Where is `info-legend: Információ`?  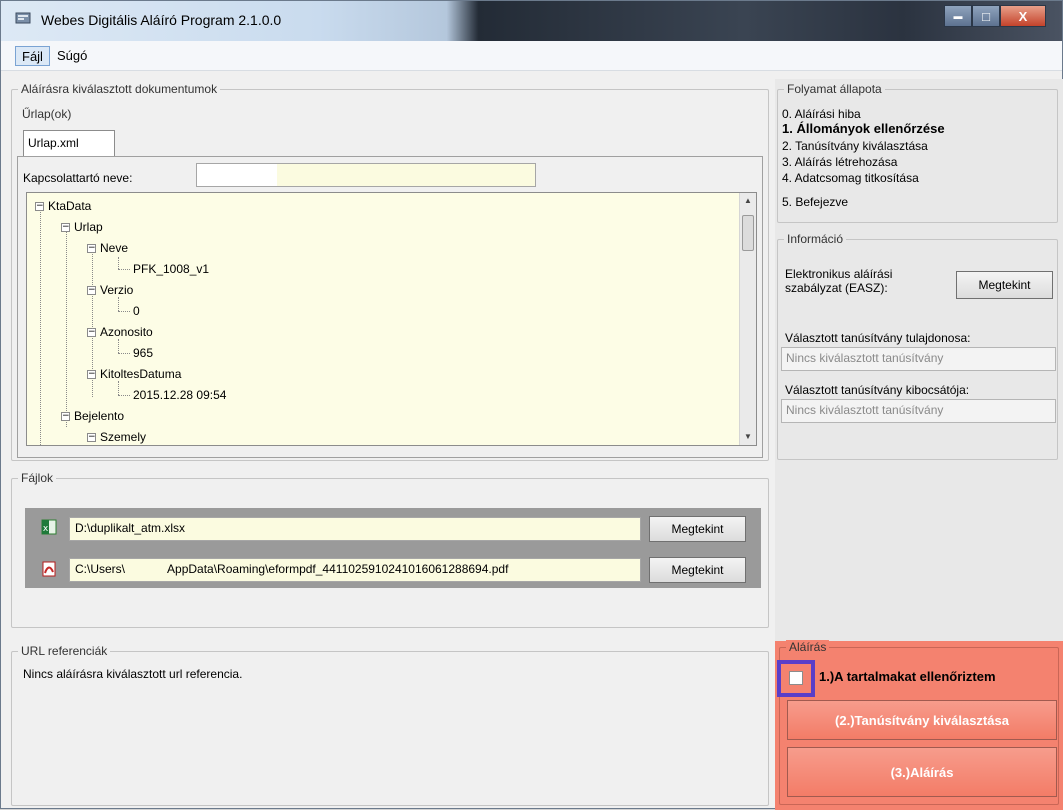 info-legend: Információ is located at coordinates (815, 239).